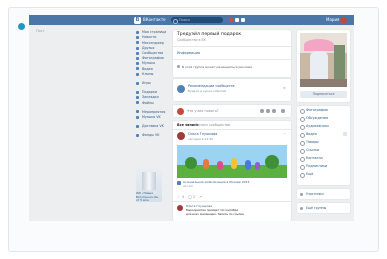 This screenshot has height=259, width=387. I want to click on cover-photo, so click(323, 60).